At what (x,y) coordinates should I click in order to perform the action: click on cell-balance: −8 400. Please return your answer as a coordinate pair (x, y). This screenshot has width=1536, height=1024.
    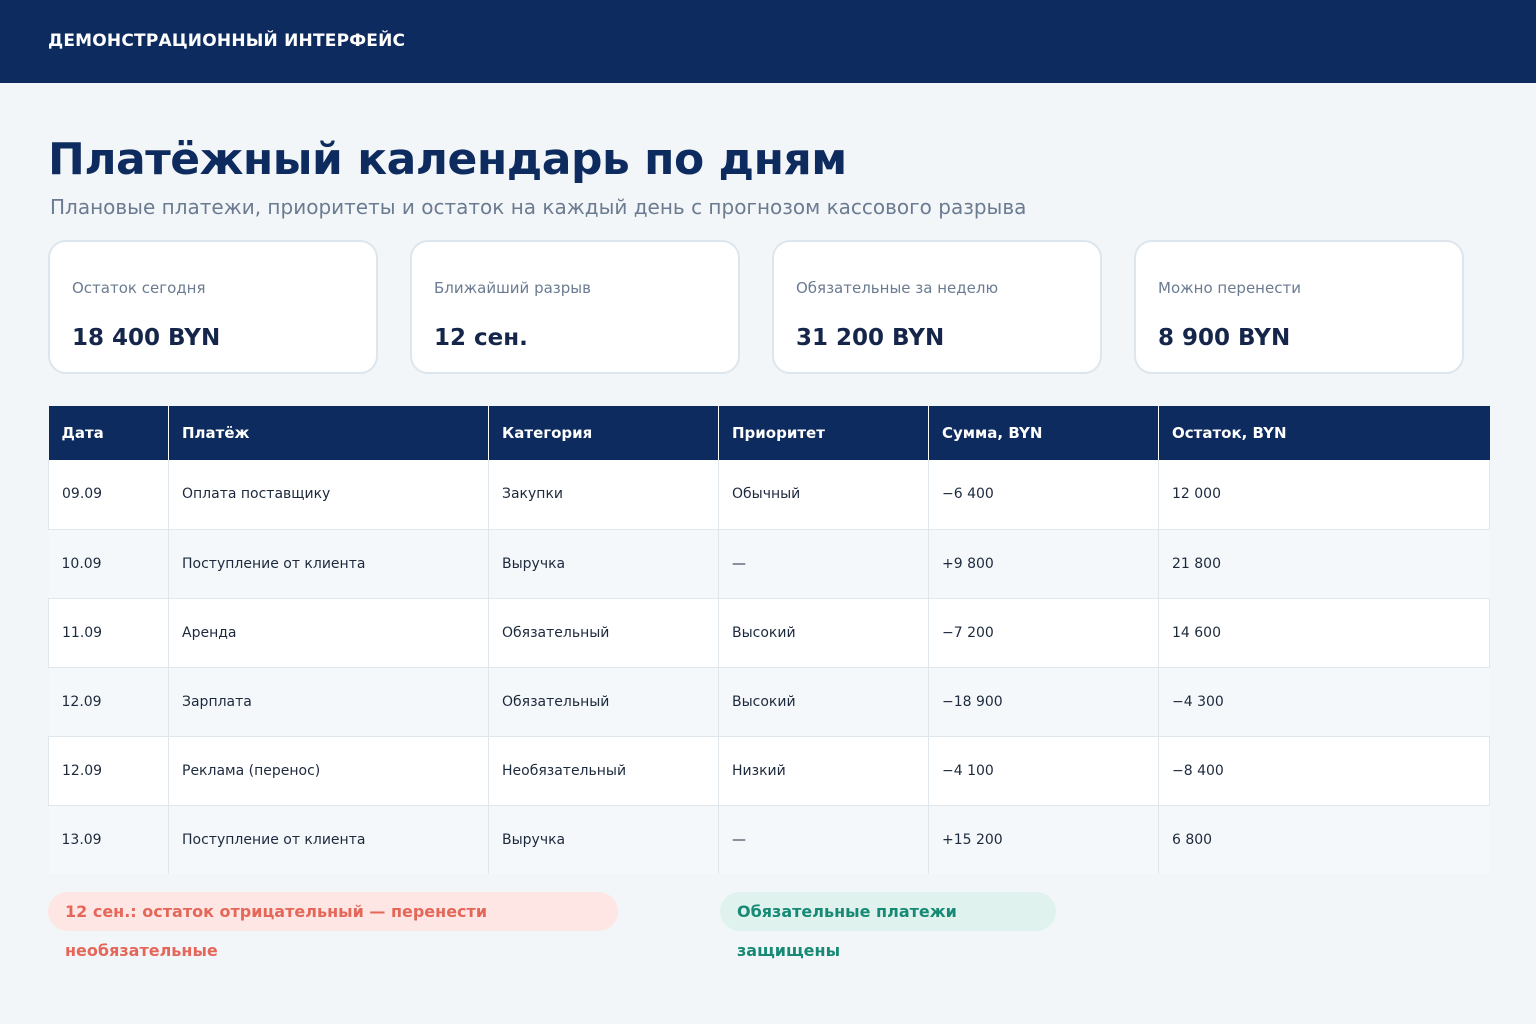
    Looking at the image, I should click on (1324, 771).